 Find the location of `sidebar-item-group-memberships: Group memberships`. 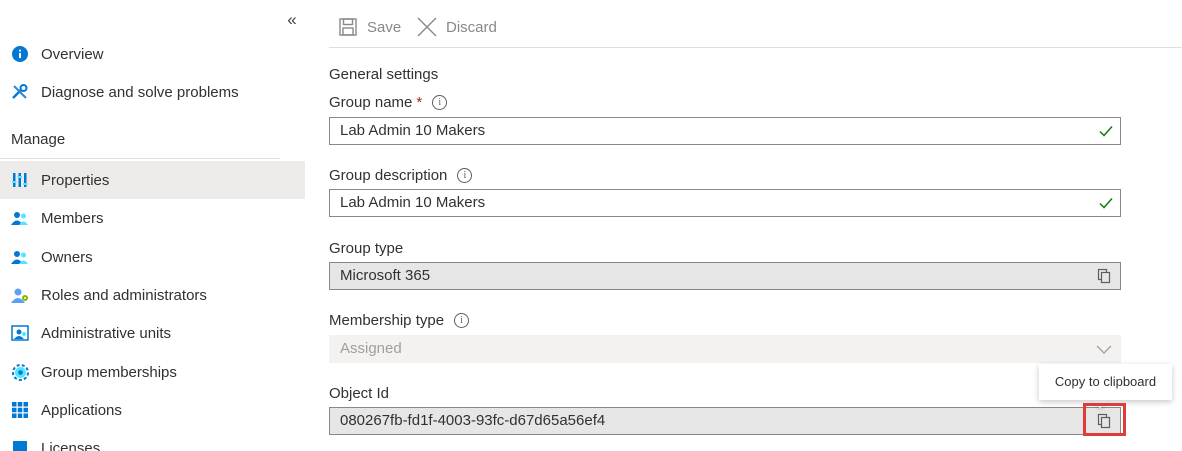

sidebar-item-group-memberships: Group memberships is located at coordinates (152, 372).